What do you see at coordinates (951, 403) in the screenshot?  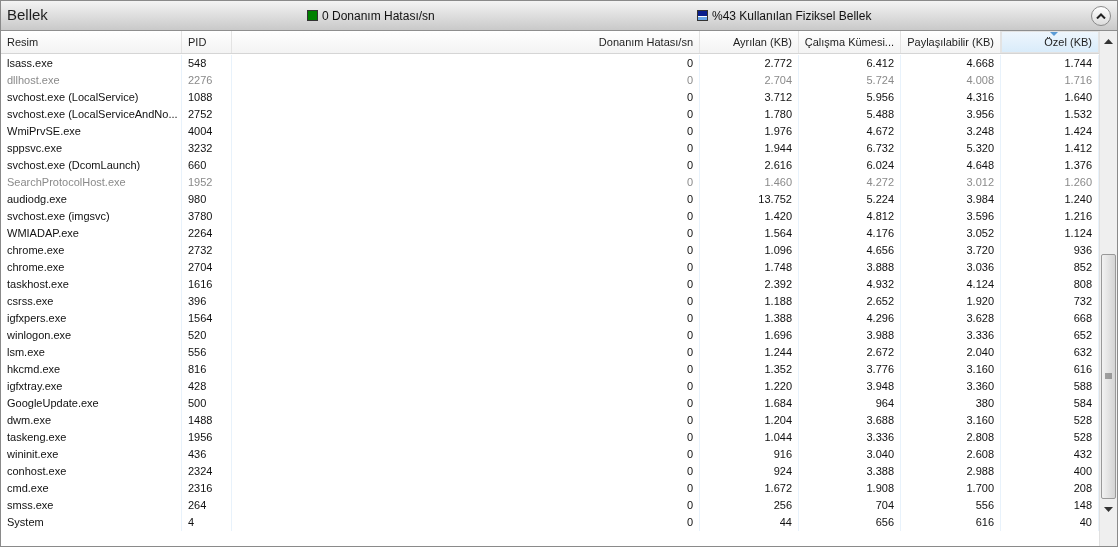 I see `table-cell: 380` at bounding box center [951, 403].